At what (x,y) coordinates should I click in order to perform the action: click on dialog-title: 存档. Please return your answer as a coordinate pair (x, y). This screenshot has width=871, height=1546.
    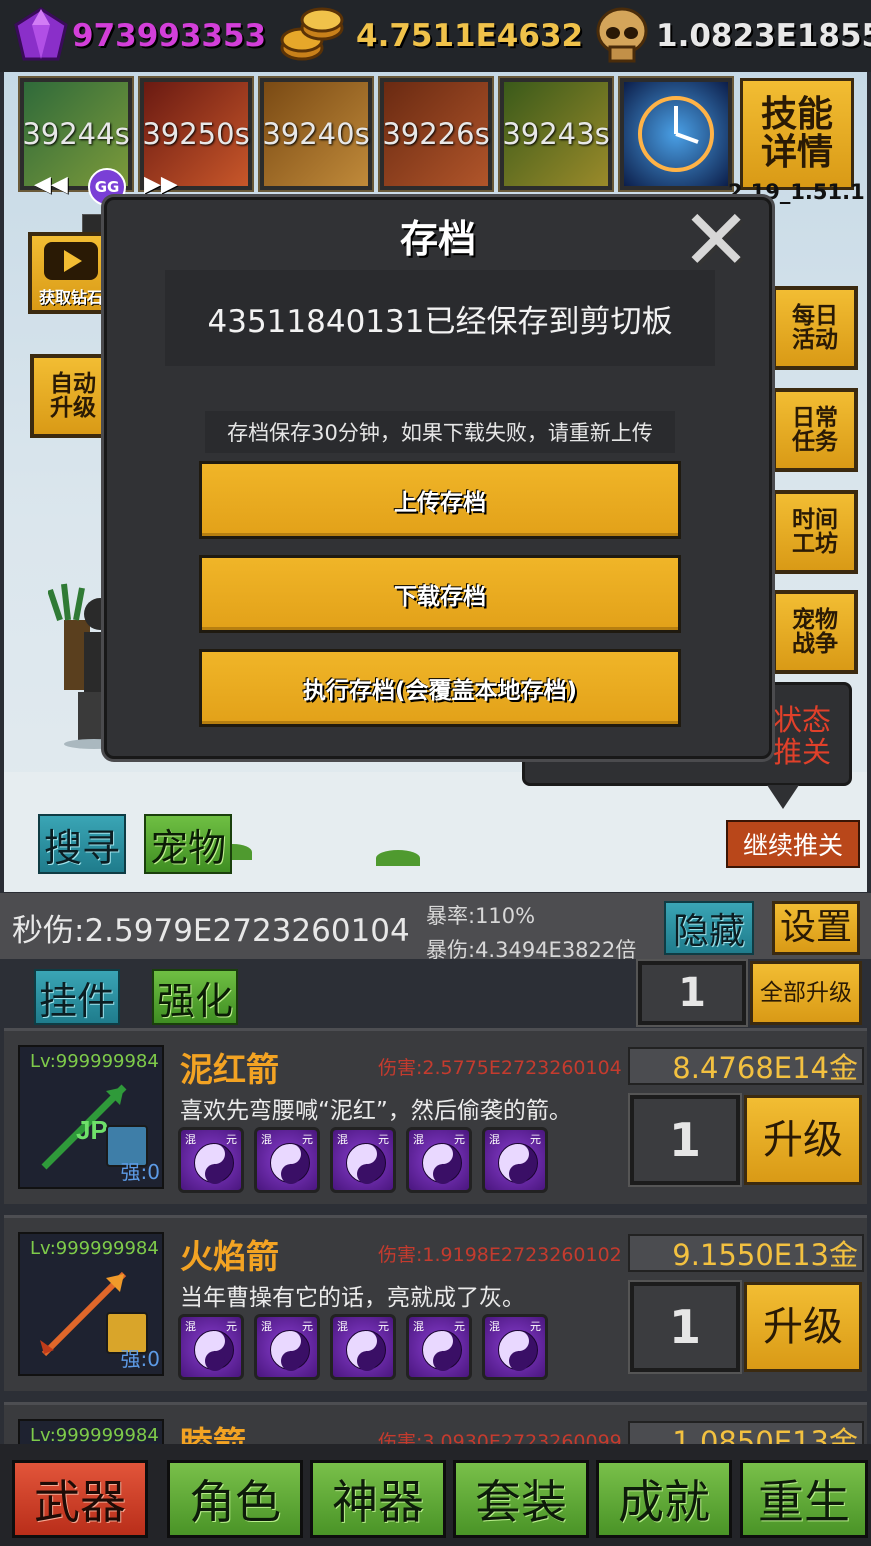
    Looking at the image, I should click on (437, 238).